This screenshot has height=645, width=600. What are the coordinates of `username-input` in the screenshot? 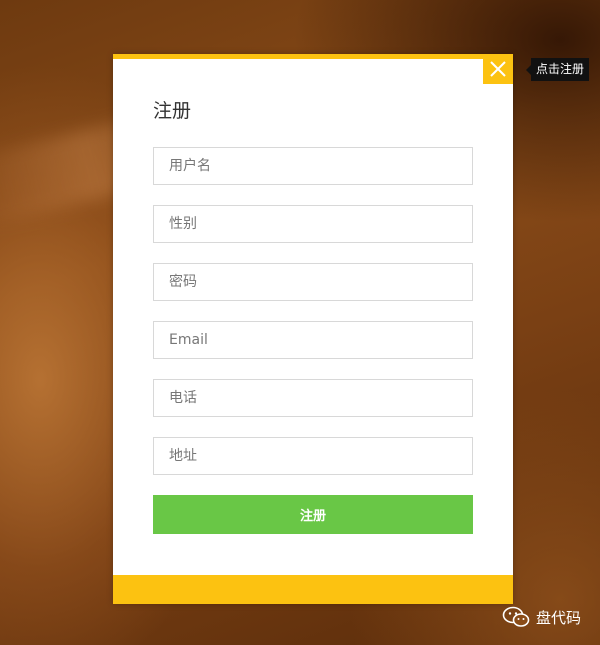 It's located at (313, 166).